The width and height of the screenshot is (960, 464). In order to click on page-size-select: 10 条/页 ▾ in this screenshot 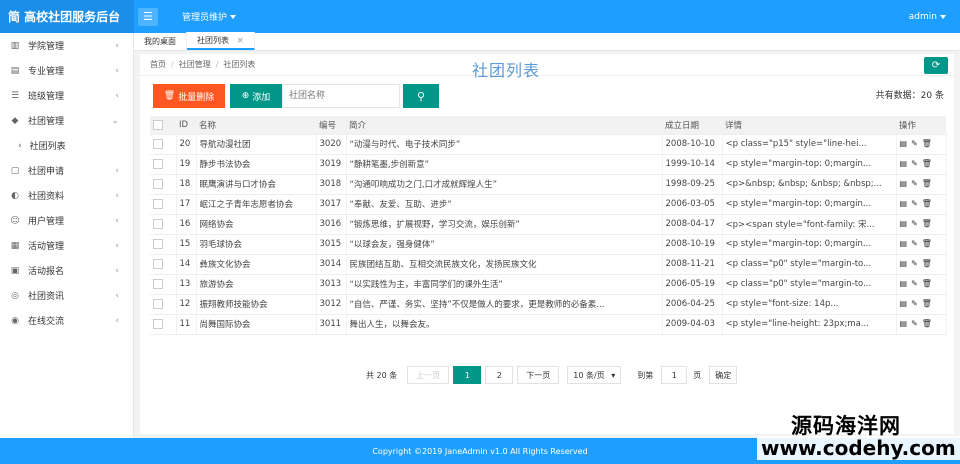, I will do `click(594, 375)`.